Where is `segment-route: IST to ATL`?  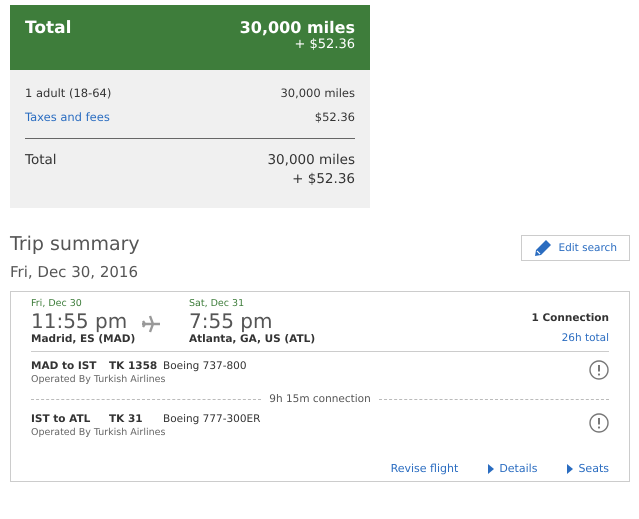
segment-route: IST to ATL is located at coordinates (61, 419).